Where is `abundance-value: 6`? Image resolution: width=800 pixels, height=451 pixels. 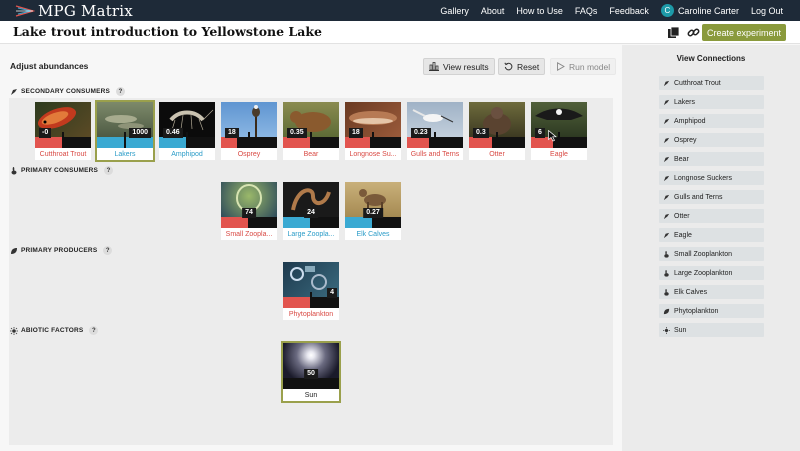 abundance-value: 6 is located at coordinates (540, 133).